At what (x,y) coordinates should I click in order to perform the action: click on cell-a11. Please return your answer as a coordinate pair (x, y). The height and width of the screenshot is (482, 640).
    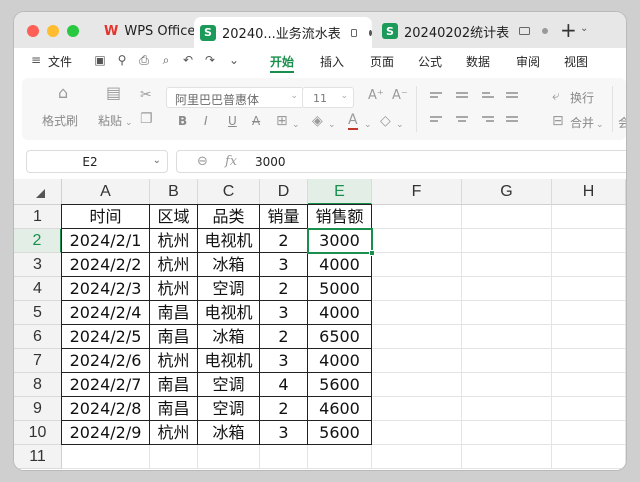
    Looking at the image, I should click on (106, 457).